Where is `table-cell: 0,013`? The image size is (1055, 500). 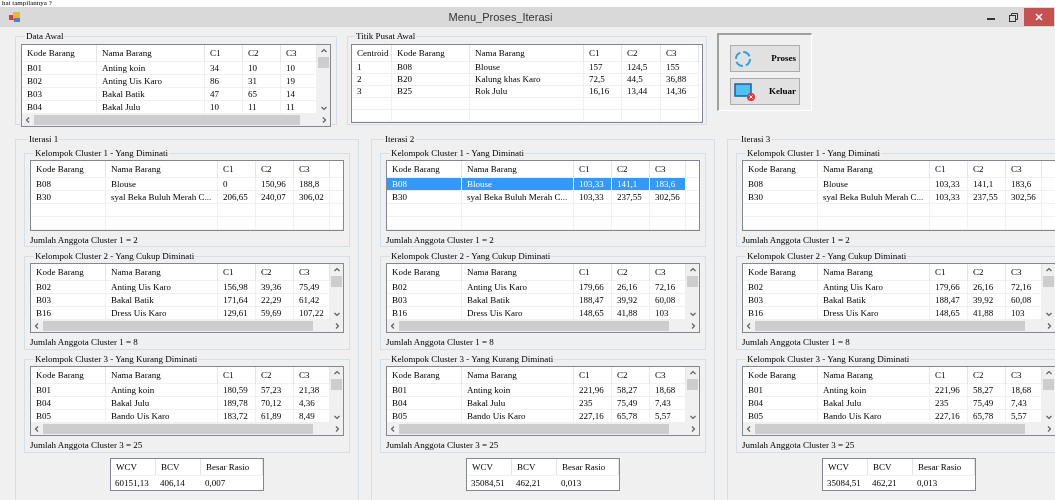 table-cell: 0,013 is located at coordinates (944, 482).